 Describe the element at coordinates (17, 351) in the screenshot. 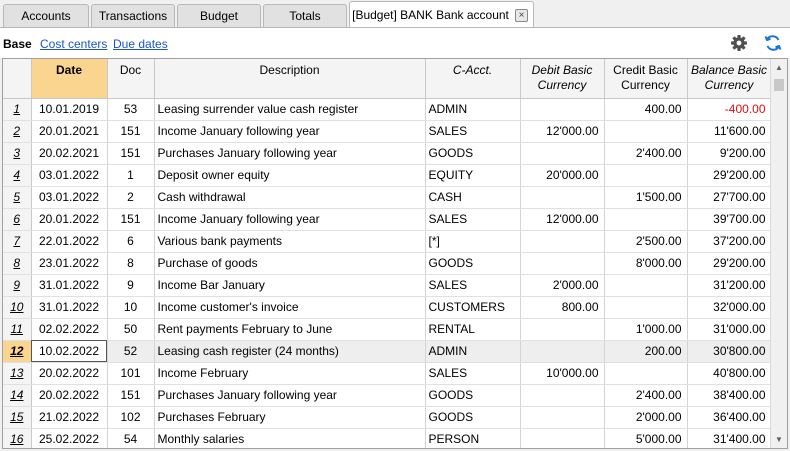

I see `row-number: 12` at that location.